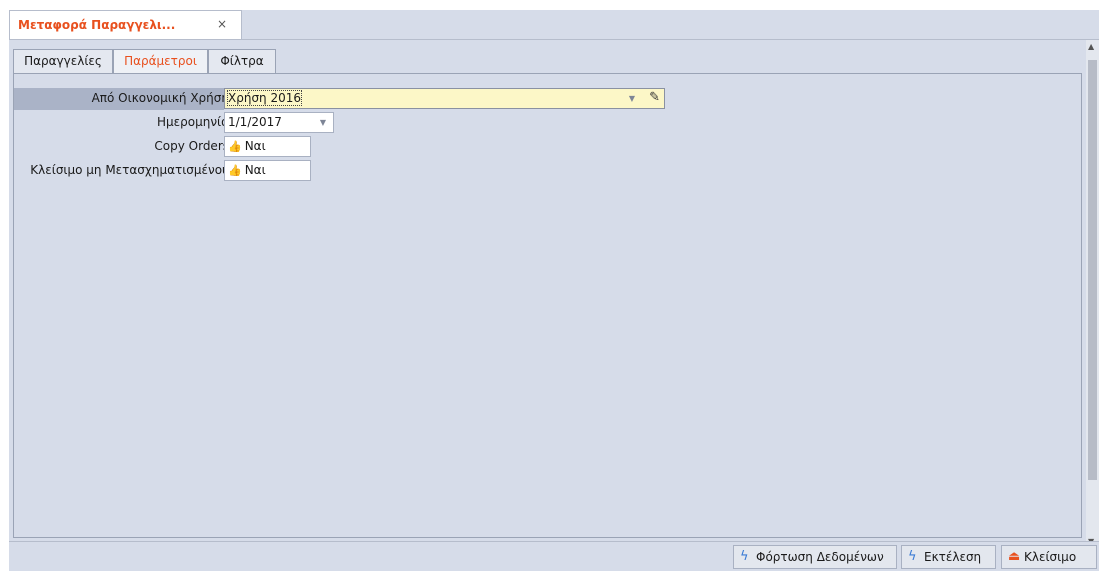 Image resolution: width=1099 pixels, height=571 pixels. I want to click on close-untransformed-value: Ναι, so click(255, 170).